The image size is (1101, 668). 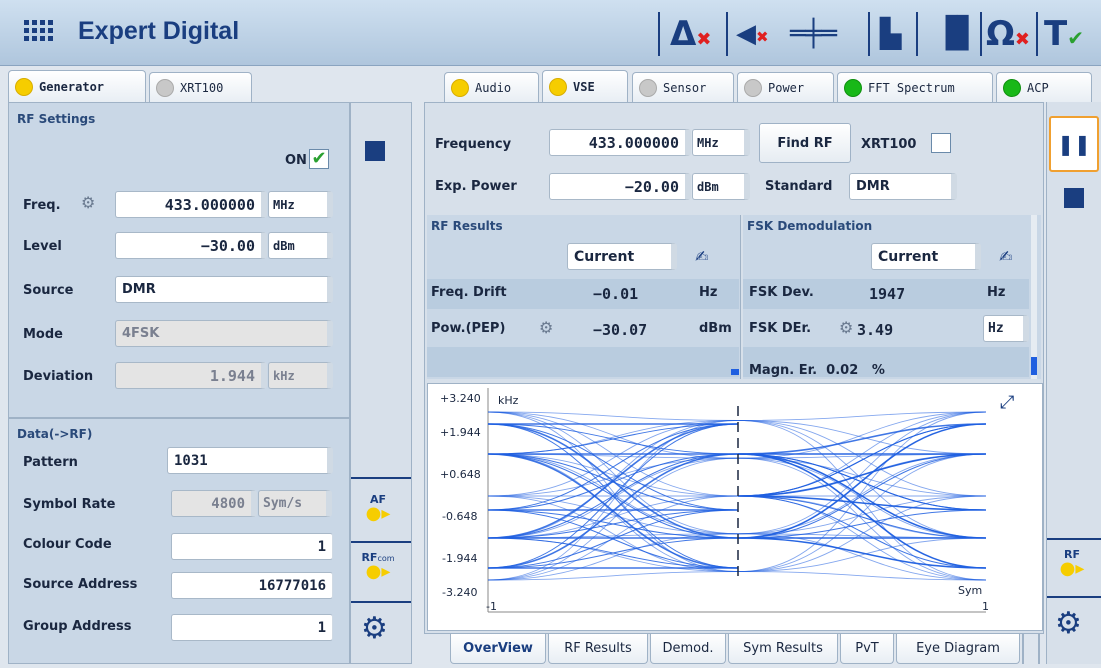 What do you see at coordinates (1064, 34) in the screenshot?
I see `tt-icon: T✔` at bounding box center [1064, 34].